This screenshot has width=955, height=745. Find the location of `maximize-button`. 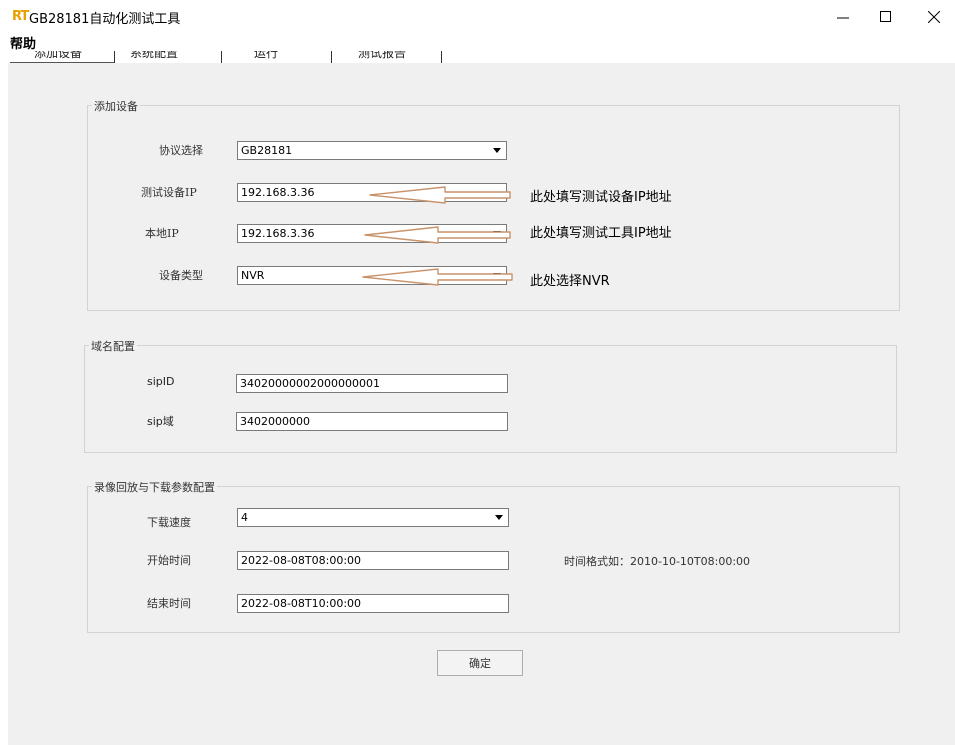

maximize-button is located at coordinates (886, 17).